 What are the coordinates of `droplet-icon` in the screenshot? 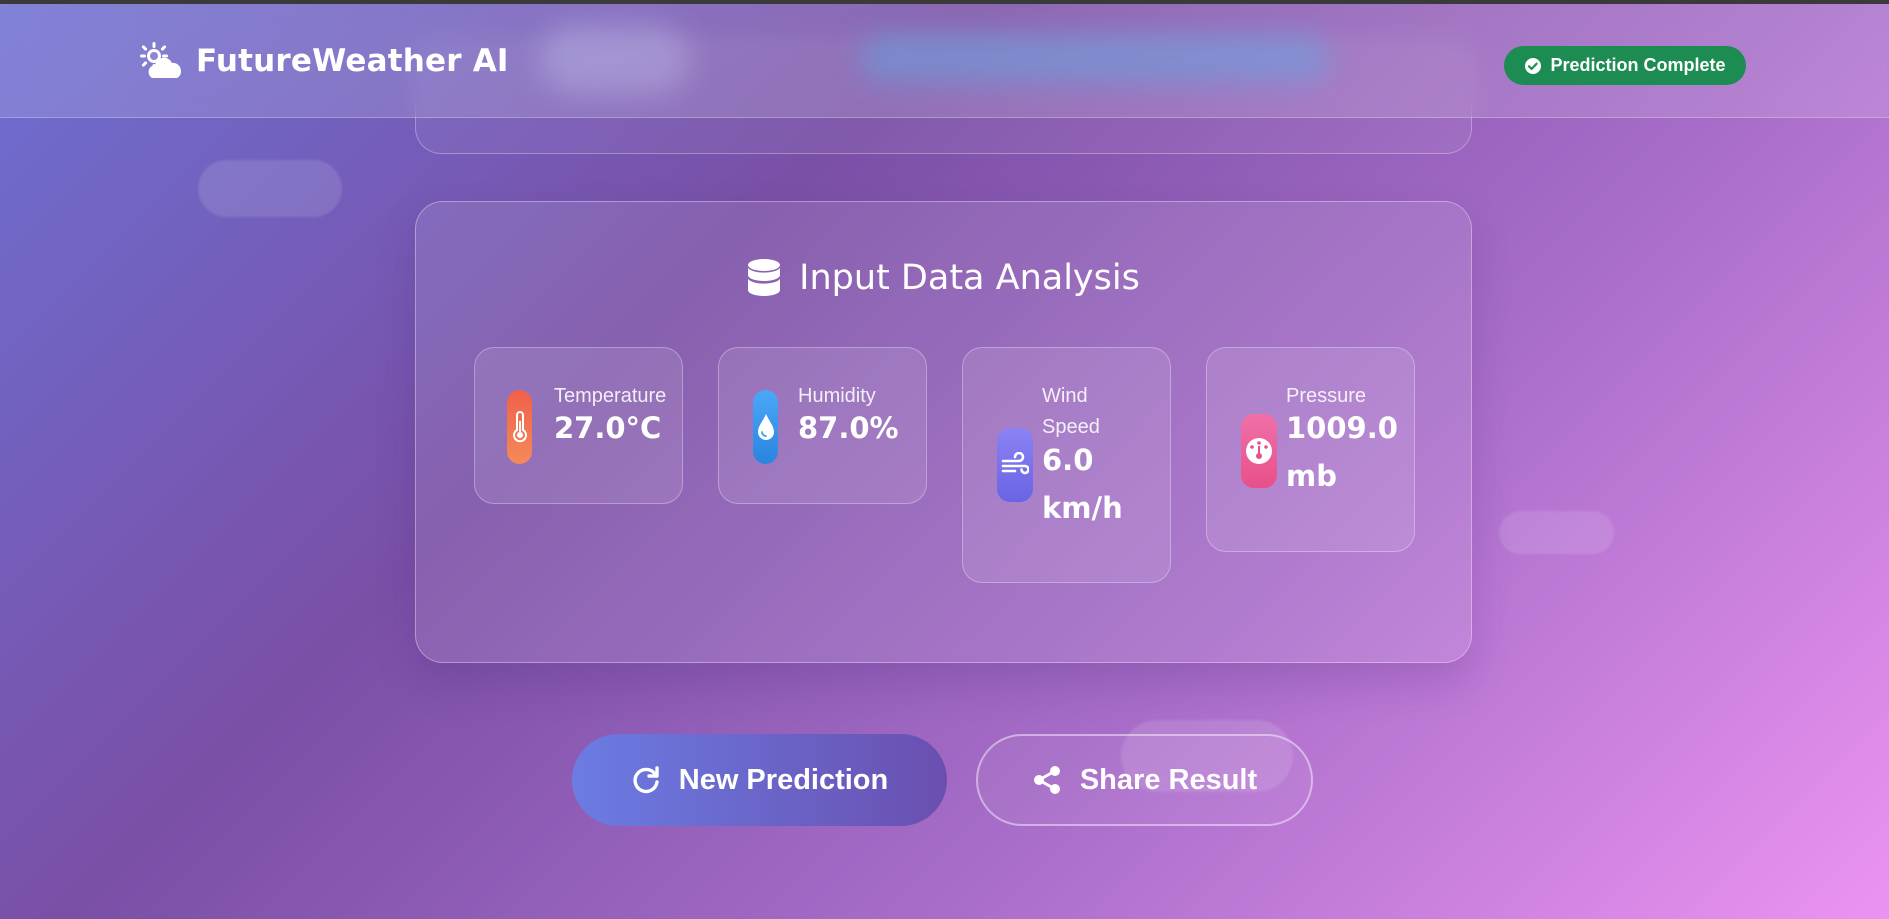 It's located at (765, 427).